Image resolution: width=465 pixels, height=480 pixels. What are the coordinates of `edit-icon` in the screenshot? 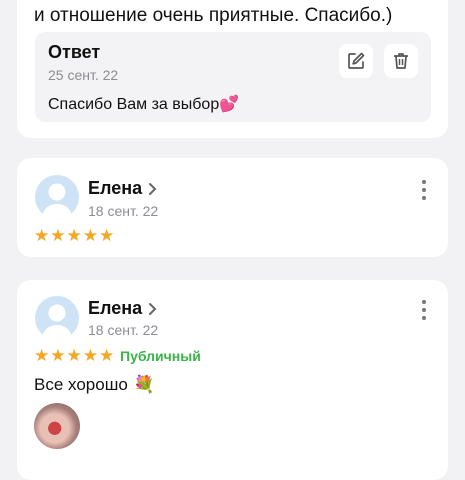 It's located at (356, 60).